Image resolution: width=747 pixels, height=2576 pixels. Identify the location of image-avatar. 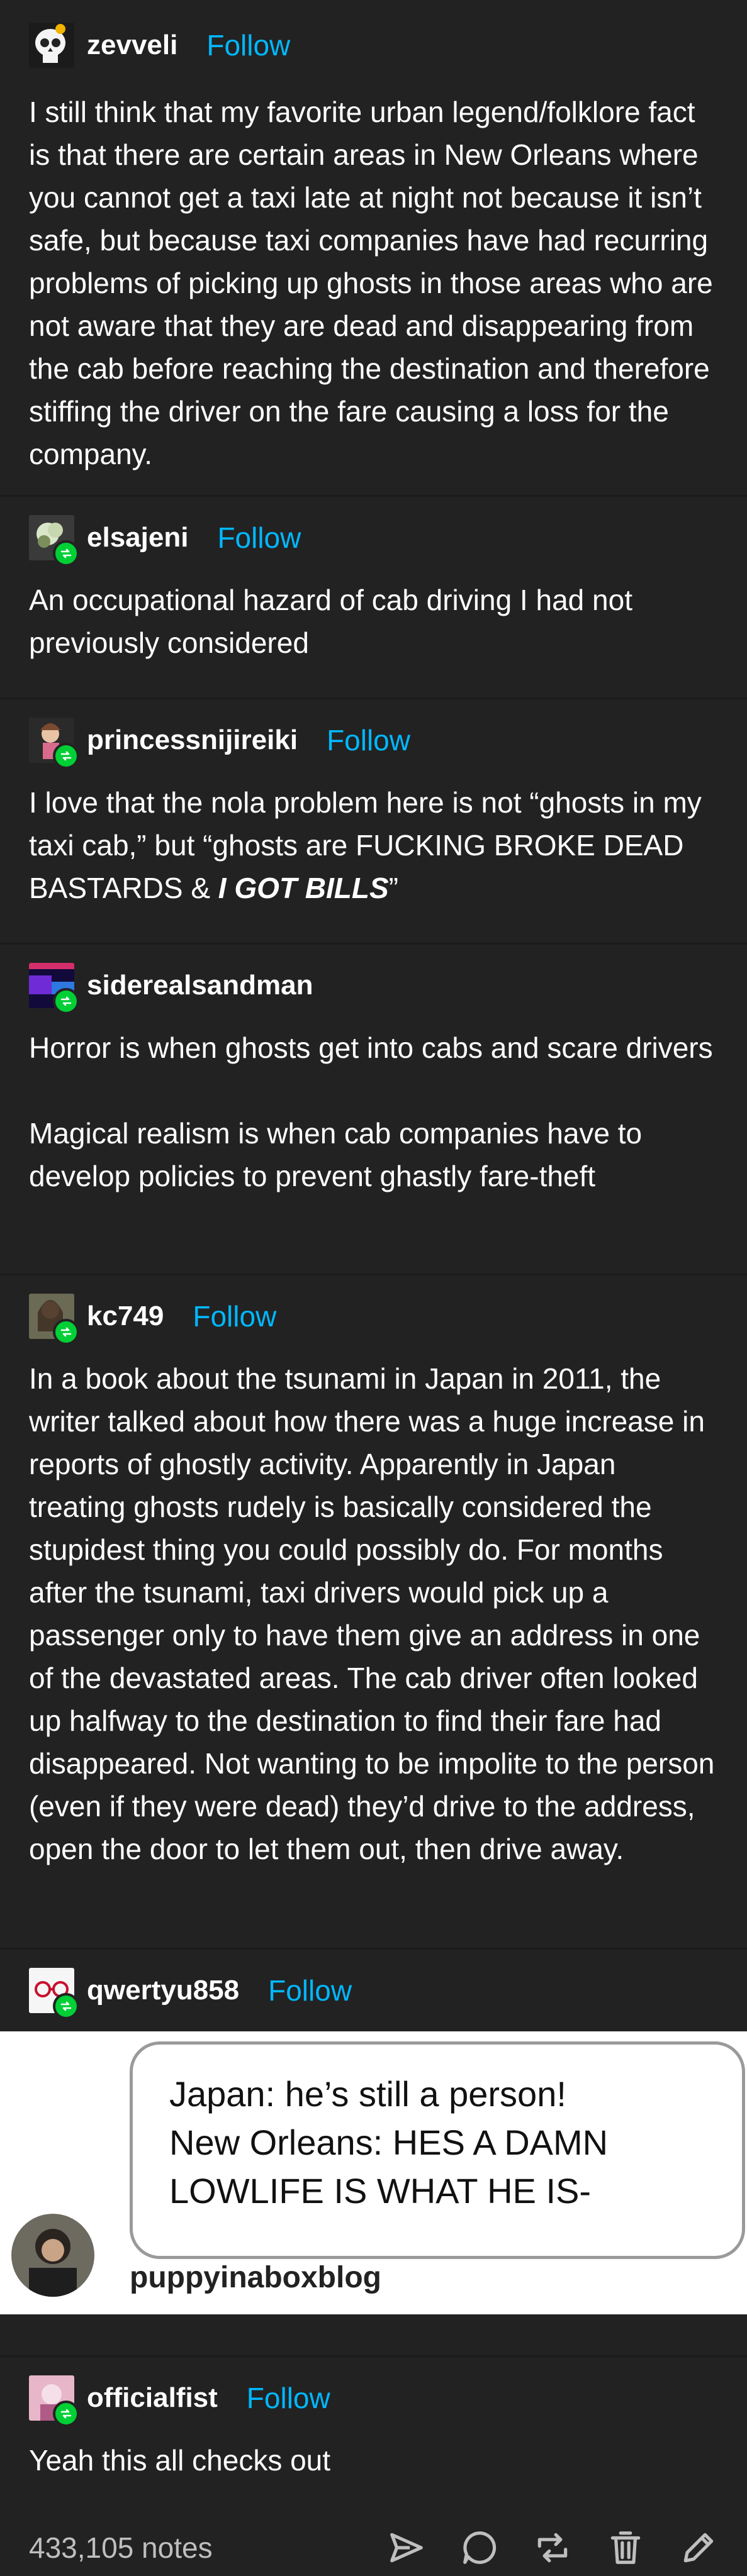
(52, 2255).